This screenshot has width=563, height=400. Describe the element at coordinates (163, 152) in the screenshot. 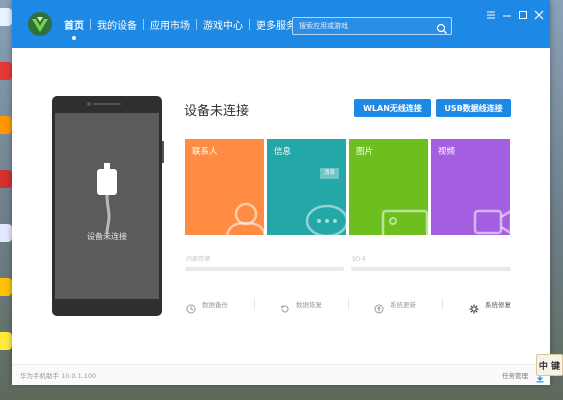

I see `phone-side-button` at that location.